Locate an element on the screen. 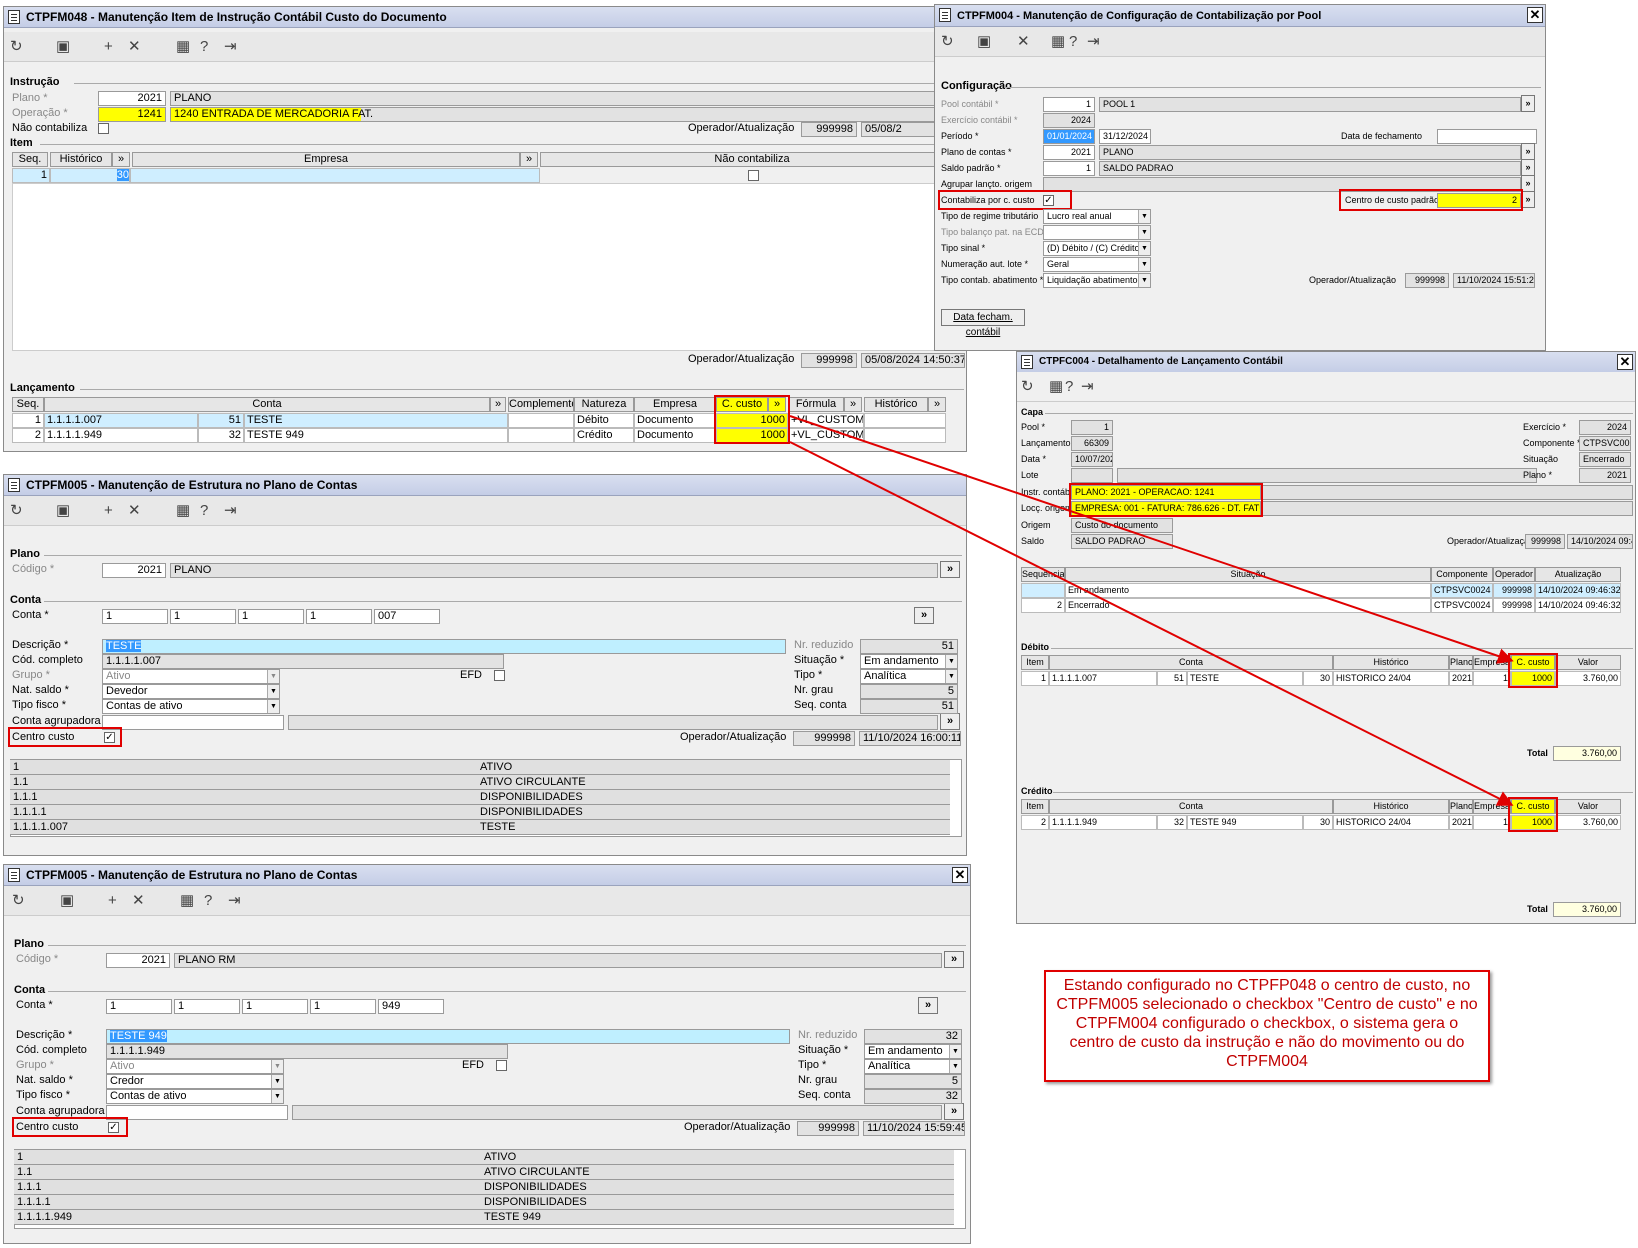  item-row-empresa is located at coordinates (335, 175).